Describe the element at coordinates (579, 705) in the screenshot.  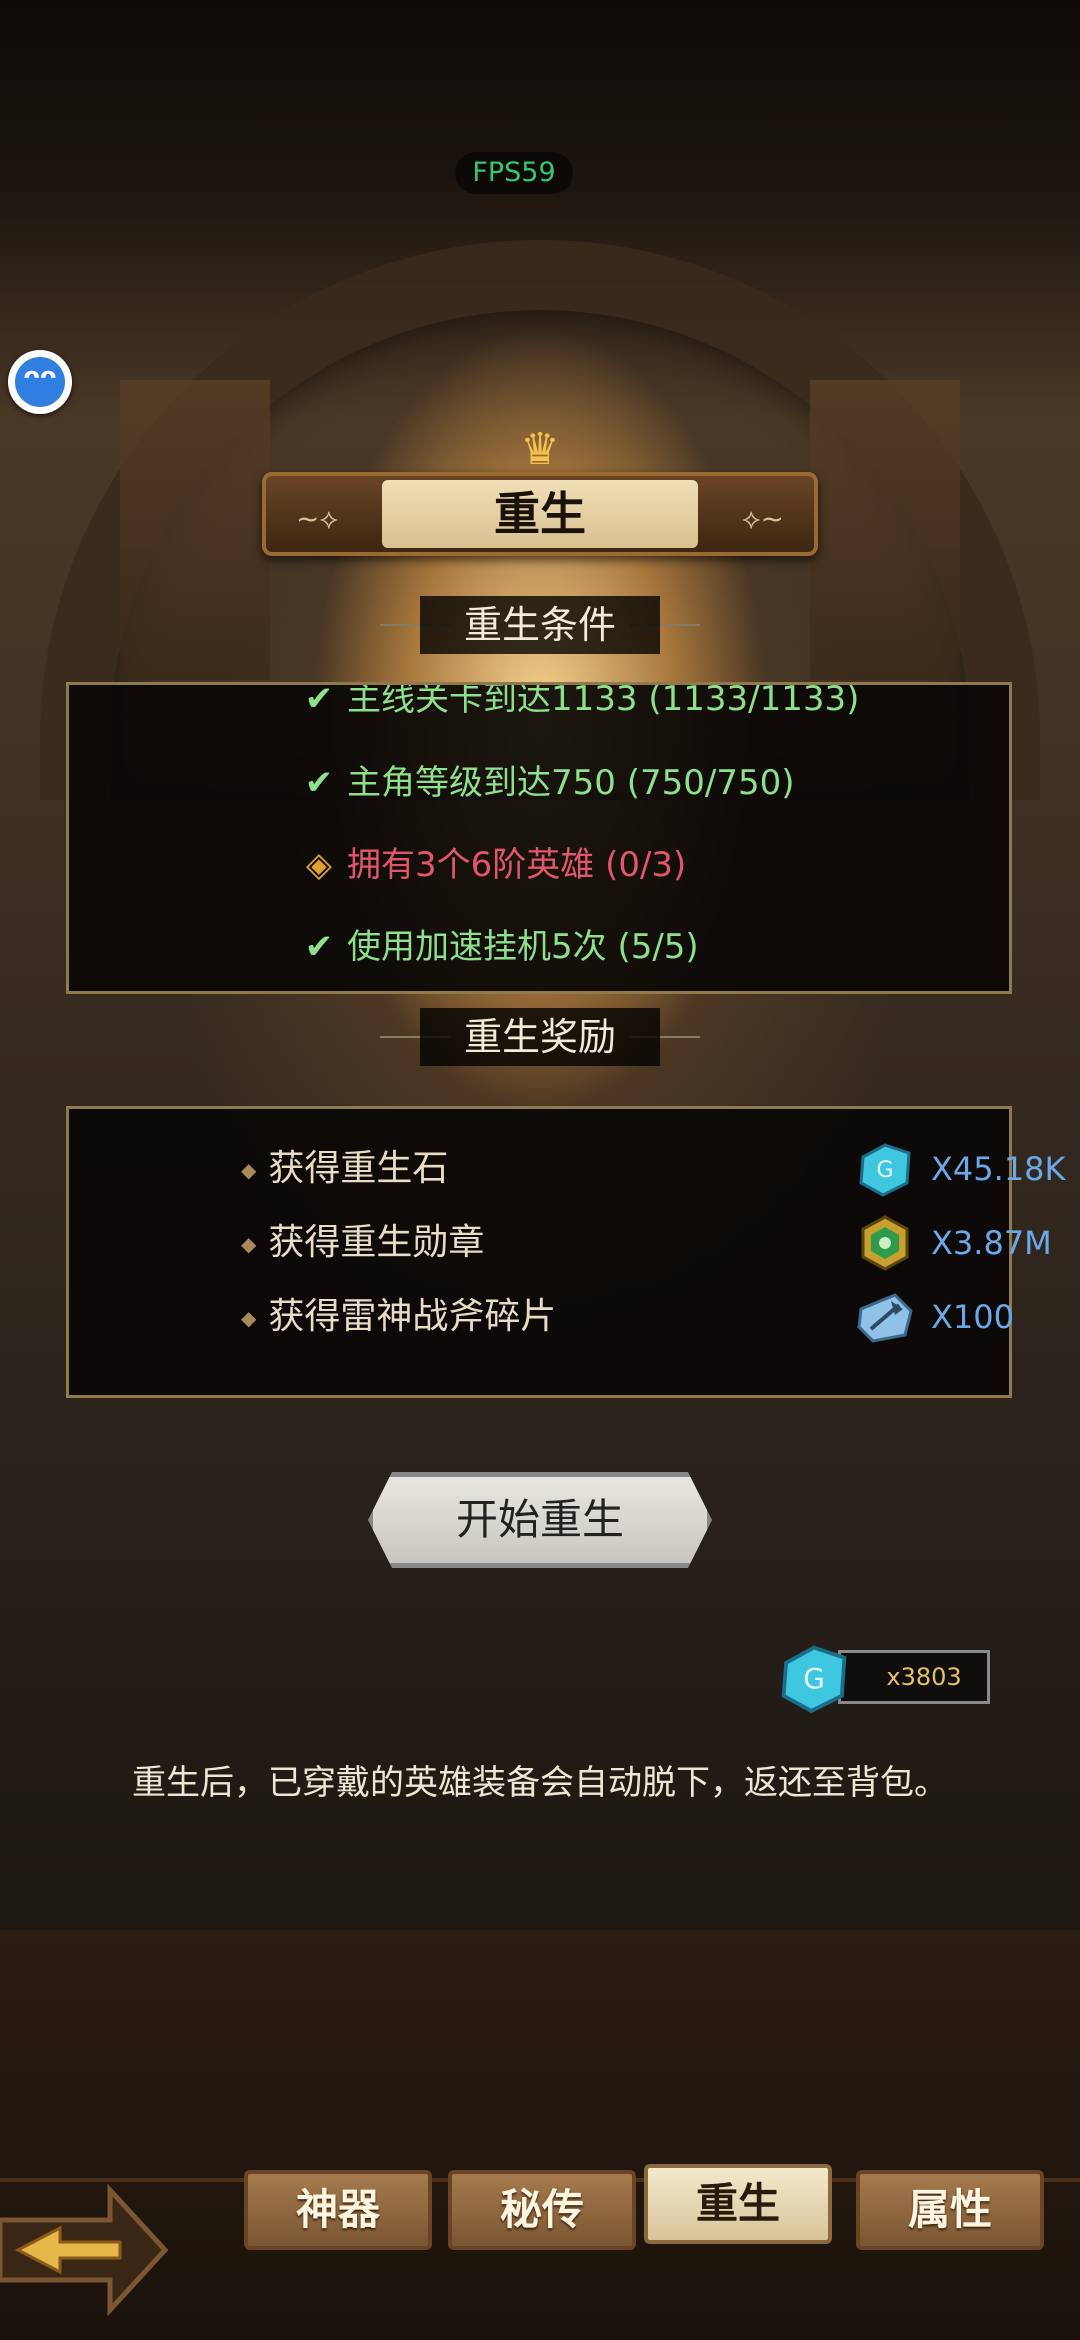
I see `list-item: ✔ 主线关卡到达1133 (1133/1133)` at that location.